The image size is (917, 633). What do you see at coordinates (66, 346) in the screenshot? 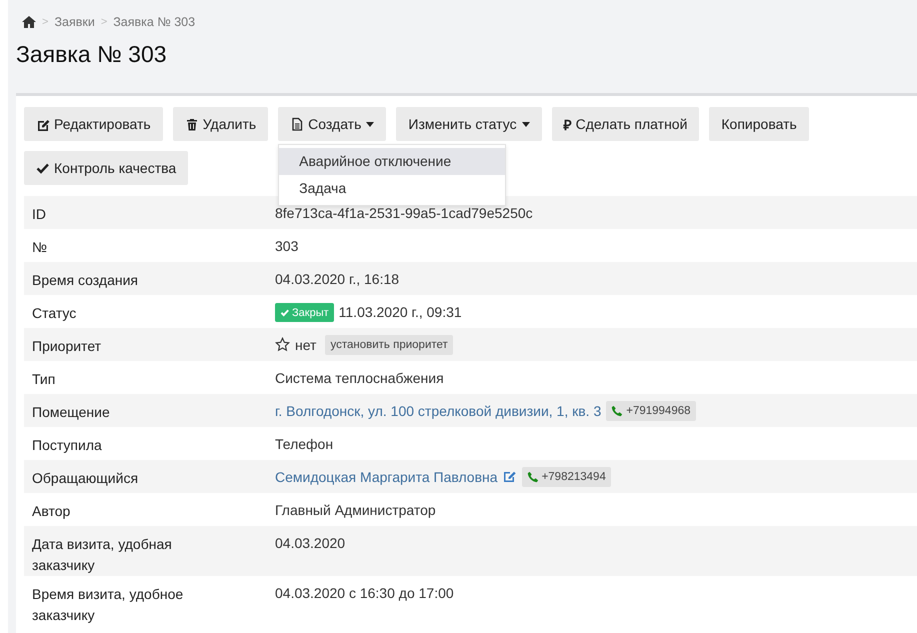
I see `field-label: Приоритет` at bounding box center [66, 346].